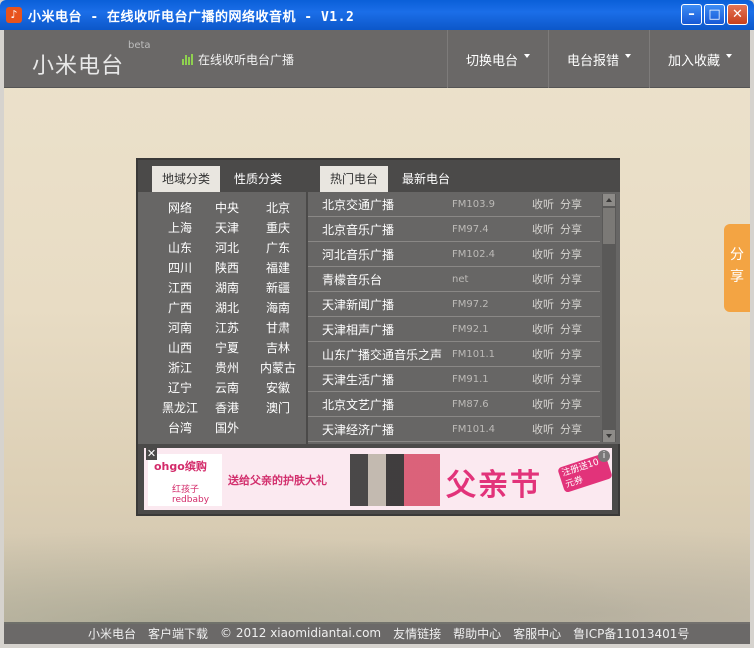 The image size is (754, 648). I want to click on station-name: 青檬音乐台, so click(387, 279).